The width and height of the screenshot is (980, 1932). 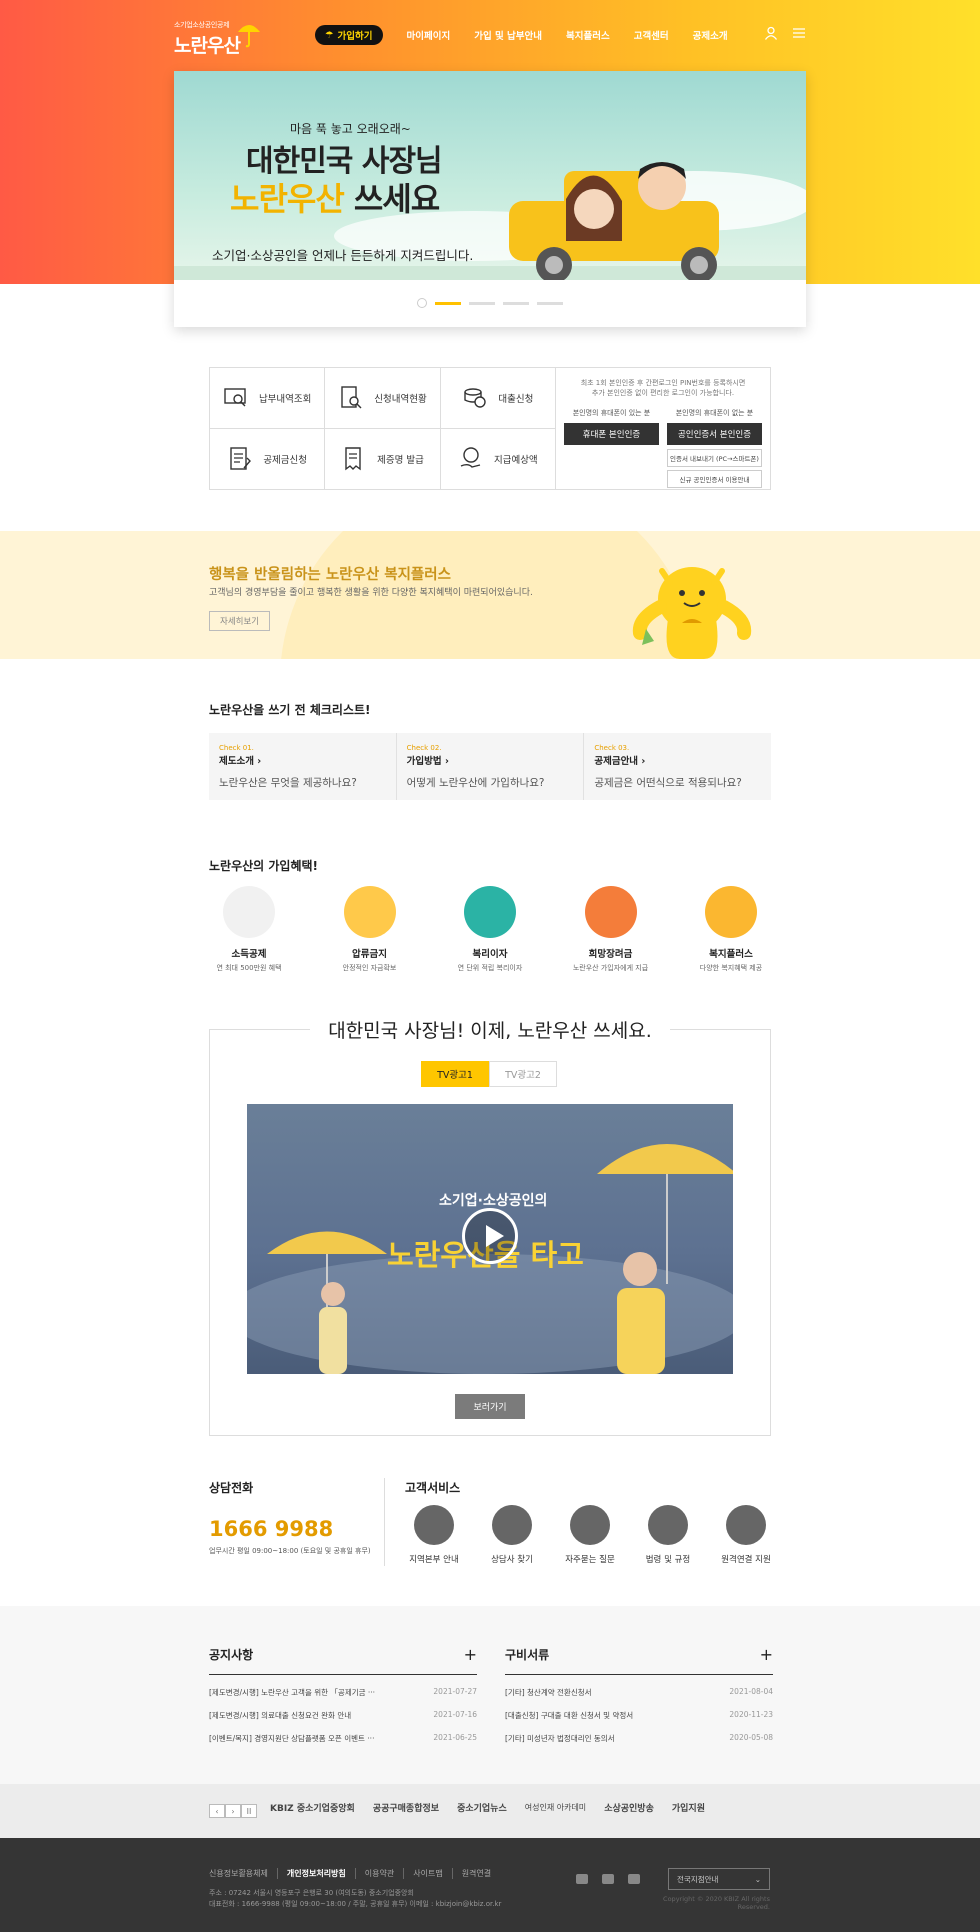 I want to click on partner-logo: KBIZ 중소기업중앙회, so click(x=312, y=1807).